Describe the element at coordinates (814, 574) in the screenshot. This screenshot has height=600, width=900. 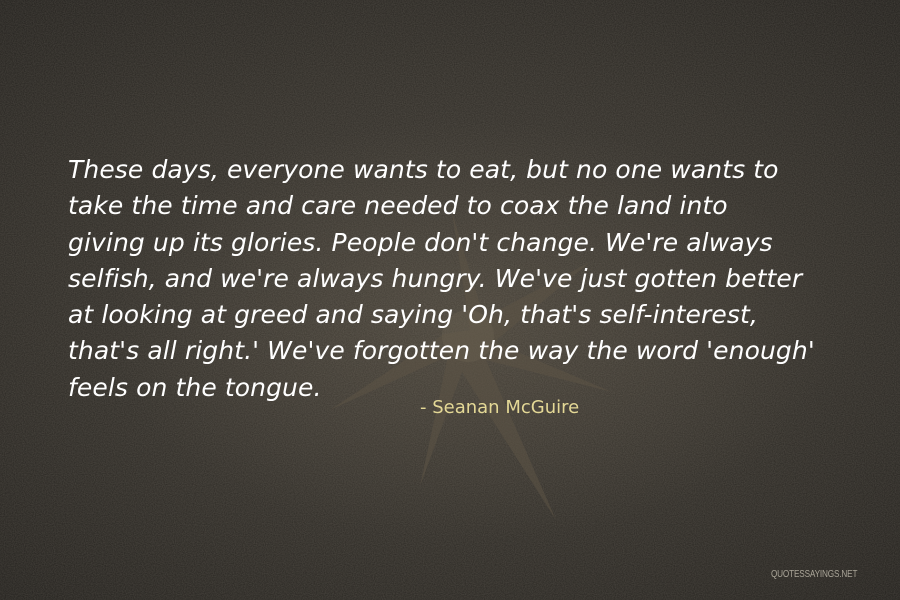
I see `site-watermark: QUOTESSAYINGS.NET` at that location.